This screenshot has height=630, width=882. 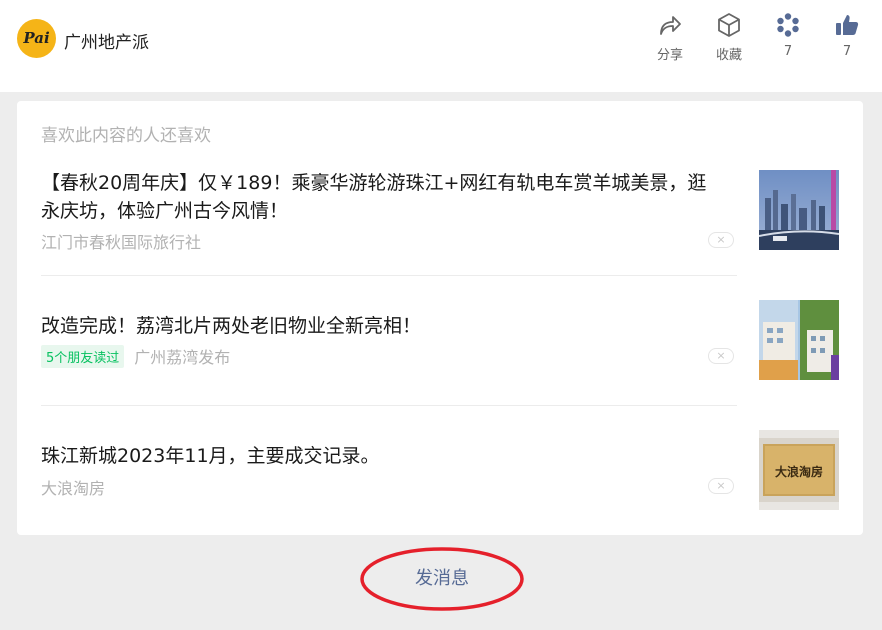 I want to click on list-item: 珠江新城2023年11月，主要成交记录。 大浪淘房 × 大浪淘房, so click(x=440, y=470).